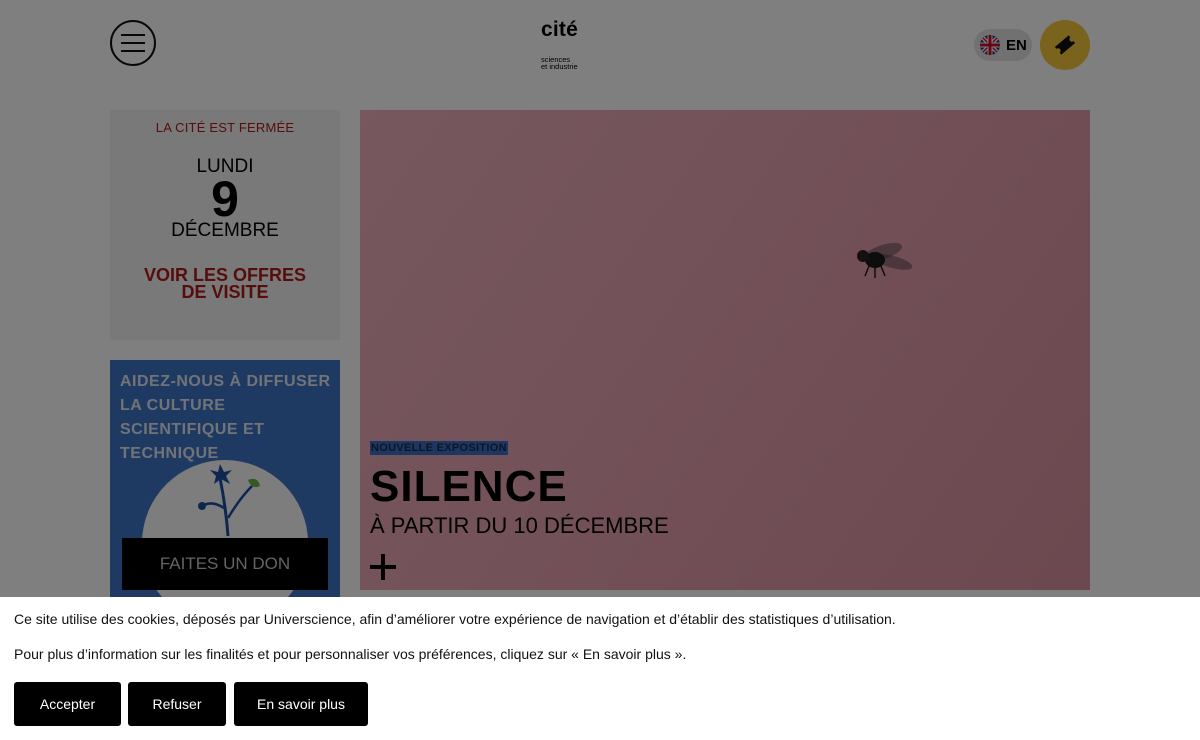 Image resolution: width=1200 pixels, height=740 pixels. I want to click on accept-button: Accepter, so click(67, 704).